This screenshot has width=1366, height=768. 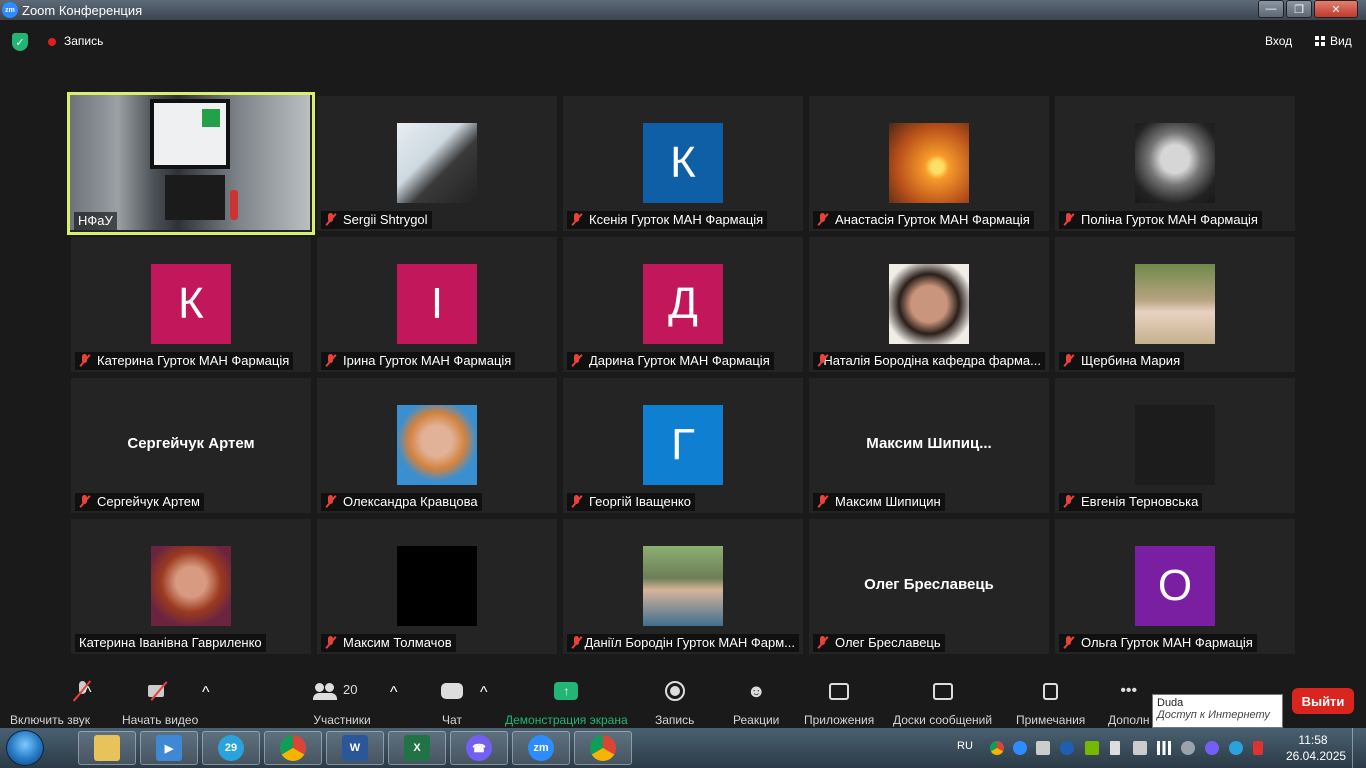 I want to click on tray-round-icon, so click(x=1188, y=748).